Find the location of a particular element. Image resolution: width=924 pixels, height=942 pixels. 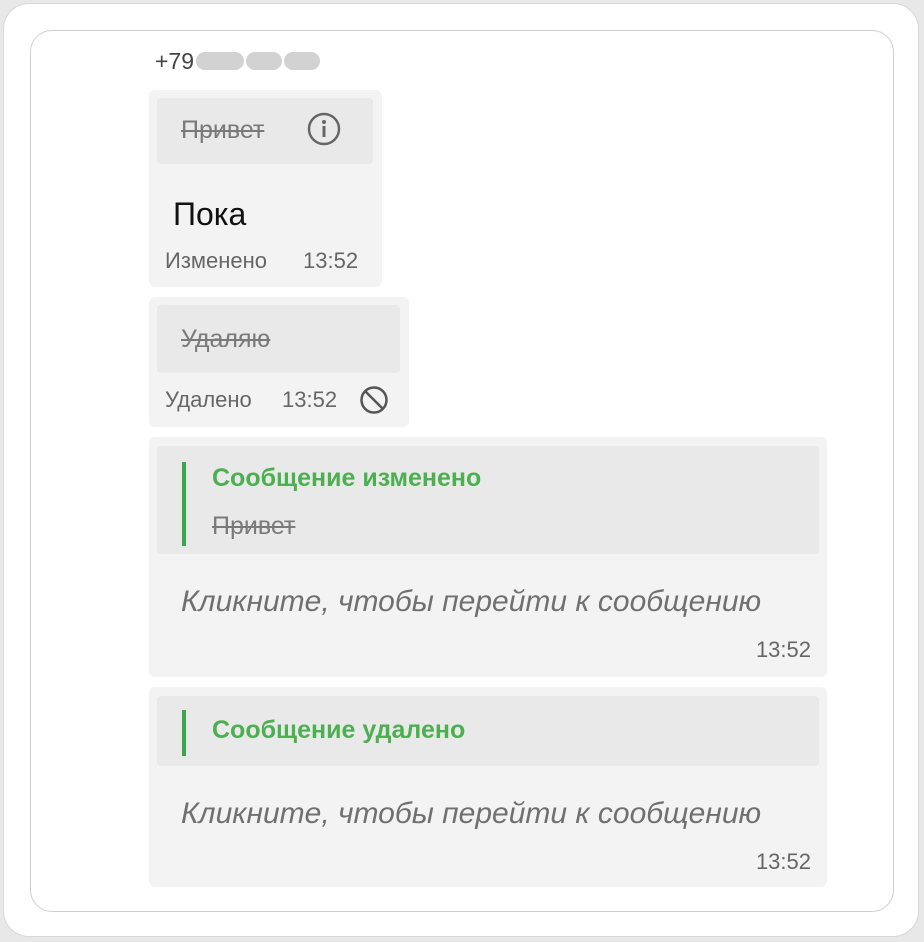

deleted-message-bubble: Удаляю Удалено 13:52 is located at coordinates (279, 362).